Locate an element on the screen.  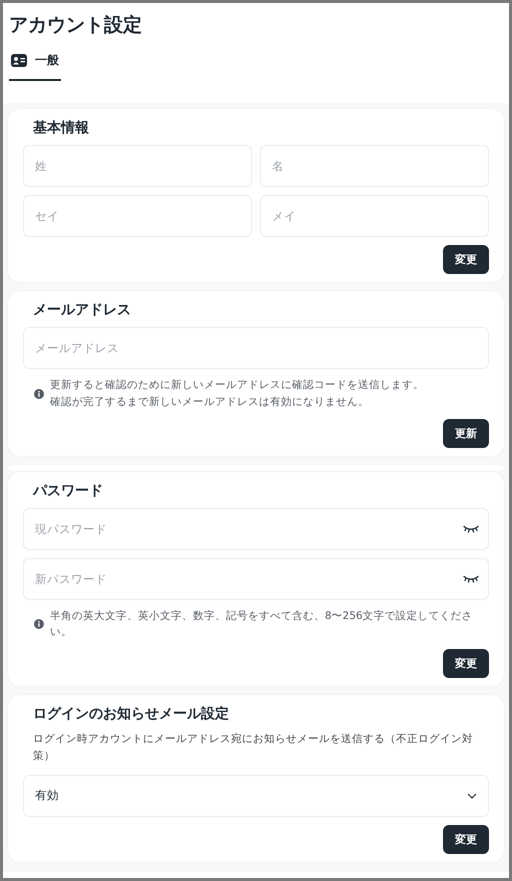
dropdown: 有効 is located at coordinates (256, 795).